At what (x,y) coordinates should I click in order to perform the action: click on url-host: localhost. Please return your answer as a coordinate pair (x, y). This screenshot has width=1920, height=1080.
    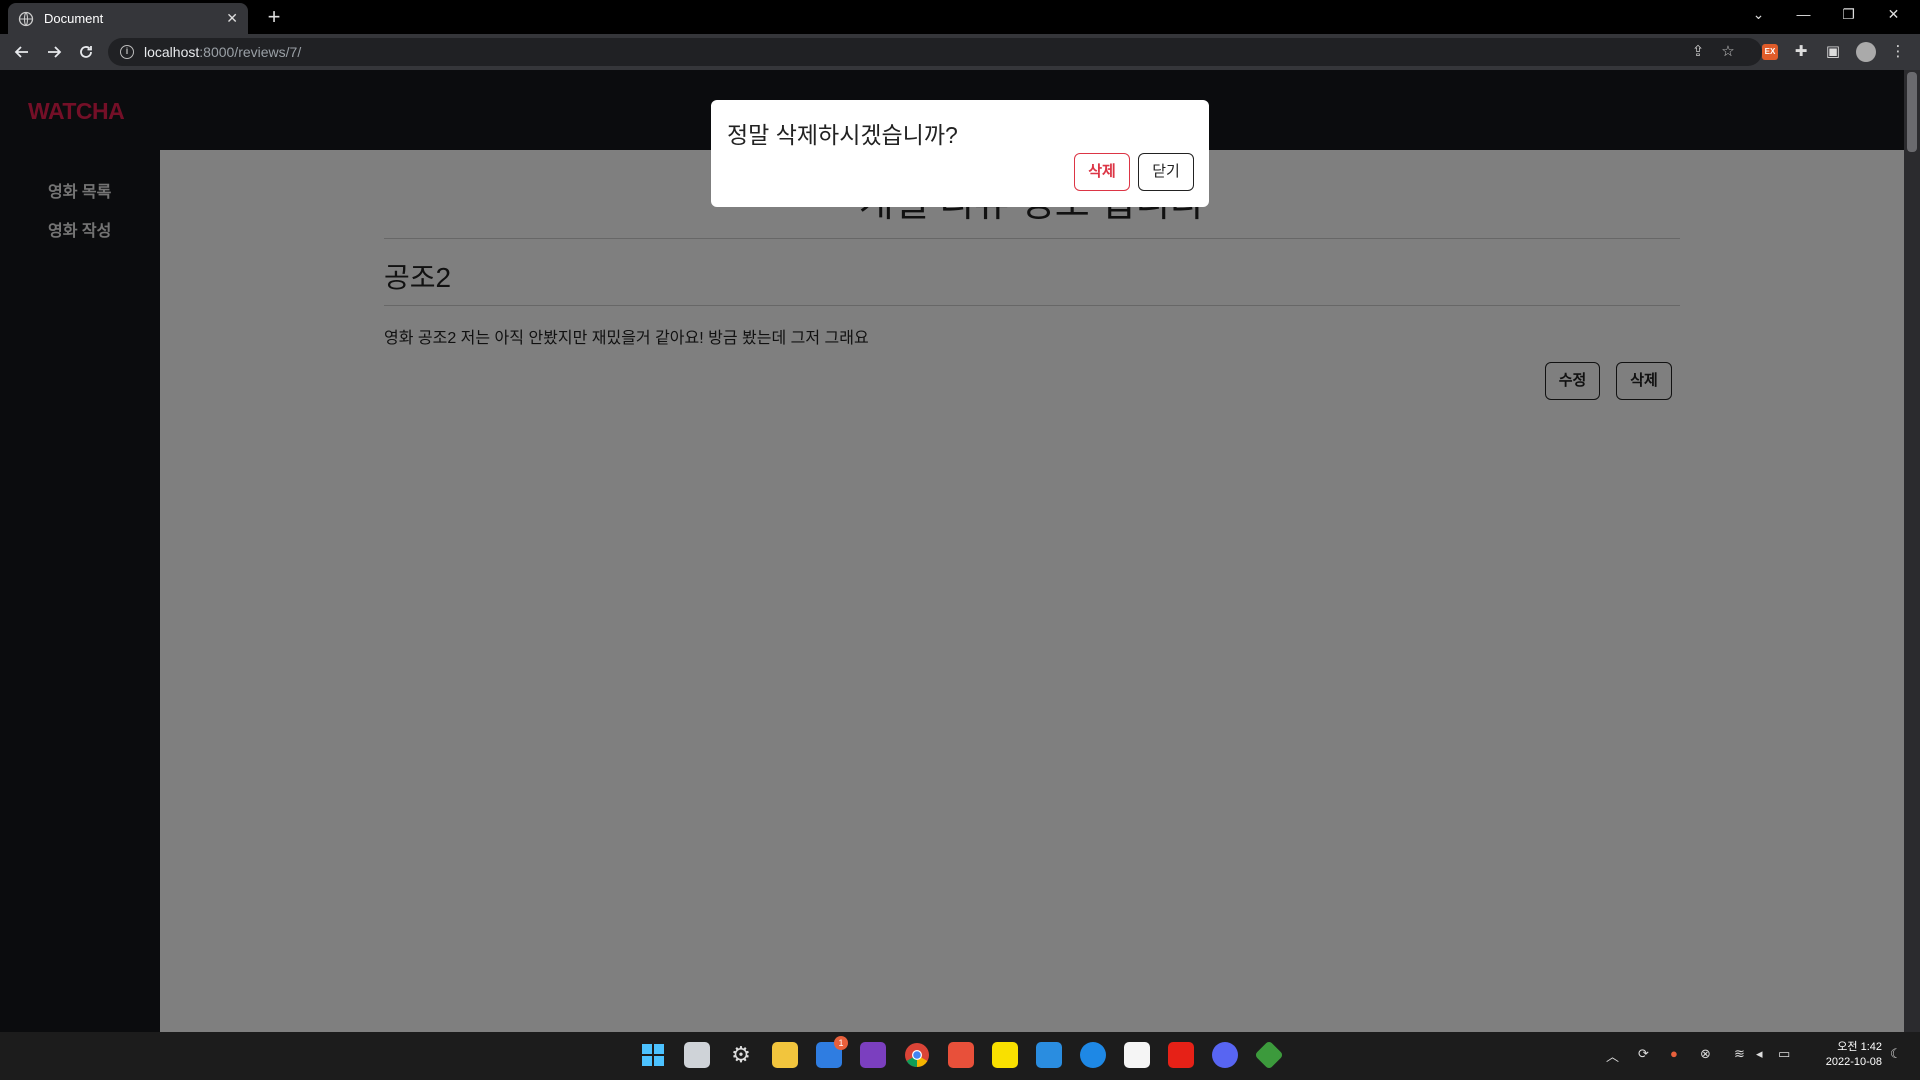
    Looking at the image, I should click on (172, 52).